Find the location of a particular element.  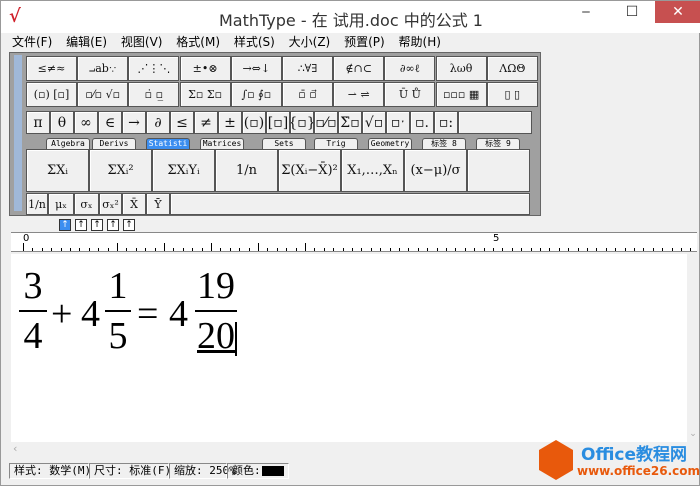

symbol-button: ∞ is located at coordinates (86, 122).